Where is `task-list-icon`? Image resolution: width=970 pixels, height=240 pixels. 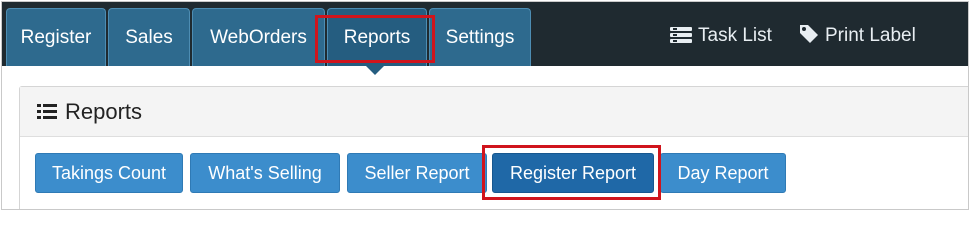 task-list-icon is located at coordinates (681, 38).